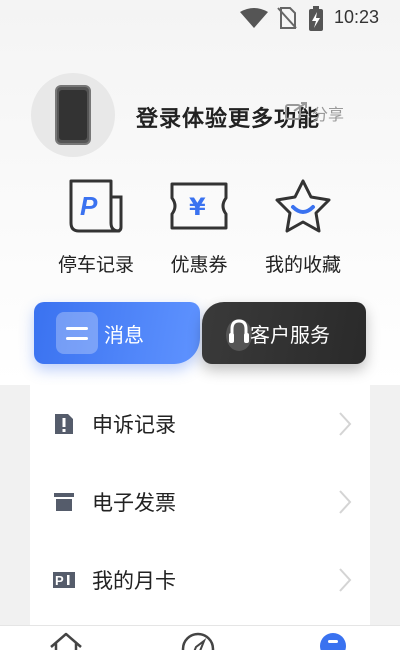 This screenshot has width=400, height=650. I want to click on monthly-card-icon: P, so click(64, 580).